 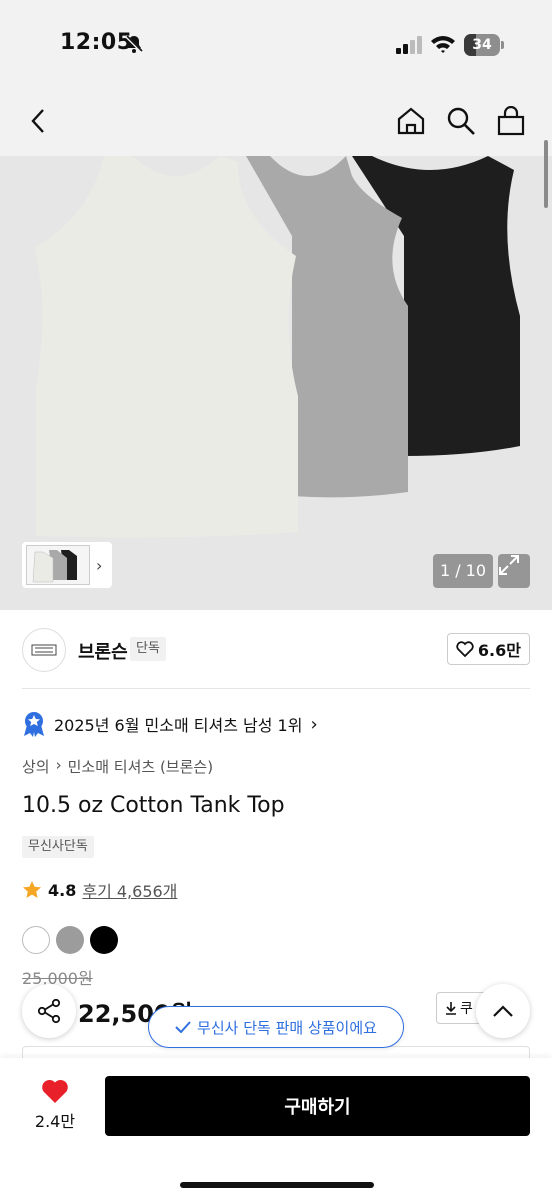 I want to click on battery-icon: 34, so click(x=484, y=45).